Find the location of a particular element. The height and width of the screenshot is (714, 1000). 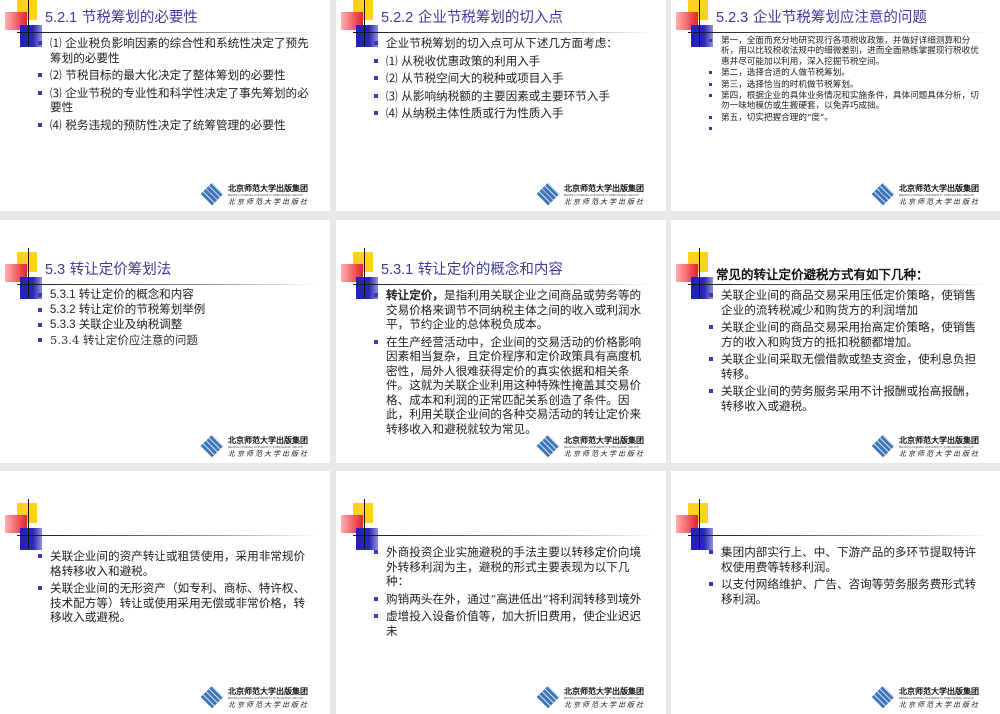

bullet-text: 5.3.4 转让定价应注意的问题 is located at coordinates (124, 340).